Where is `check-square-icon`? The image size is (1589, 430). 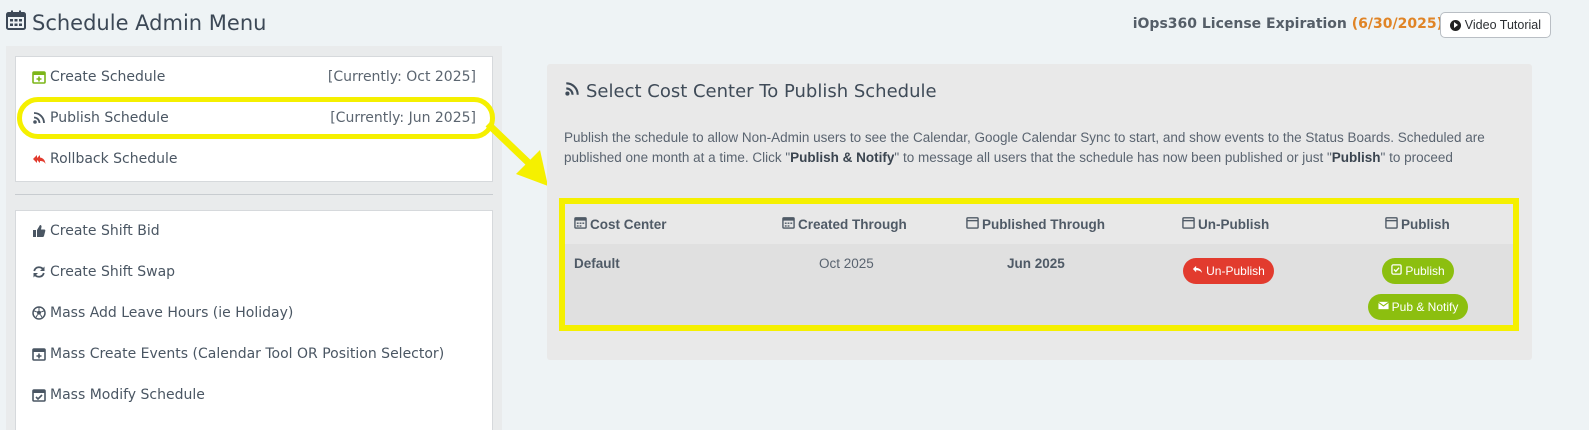 check-square-icon is located at coordinates (1397, 271).